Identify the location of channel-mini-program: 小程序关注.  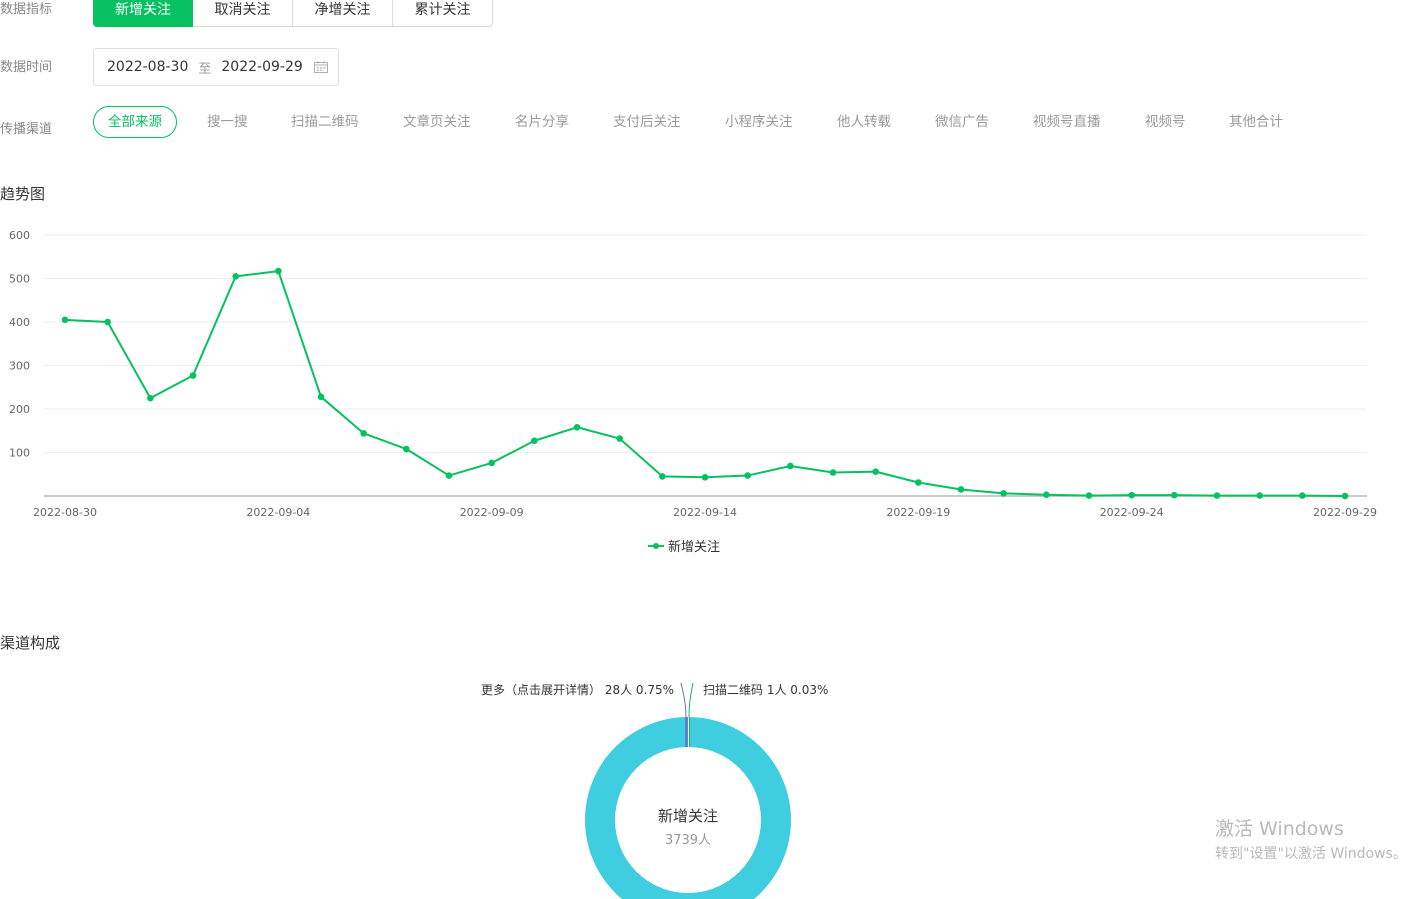
(759, 122).